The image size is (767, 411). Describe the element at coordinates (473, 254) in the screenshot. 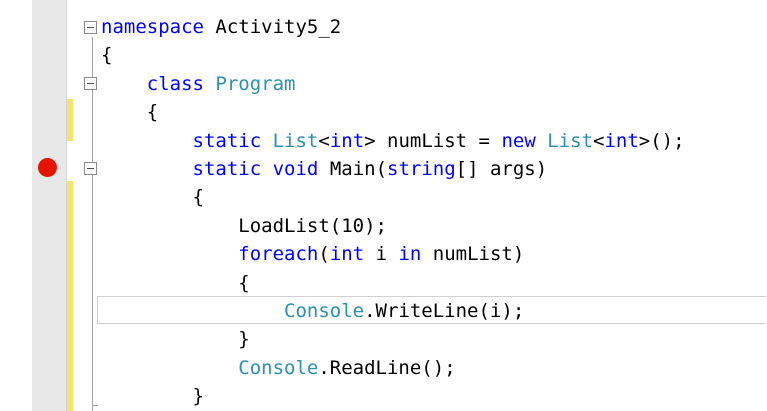

I see `code-token: numList)` at that location.